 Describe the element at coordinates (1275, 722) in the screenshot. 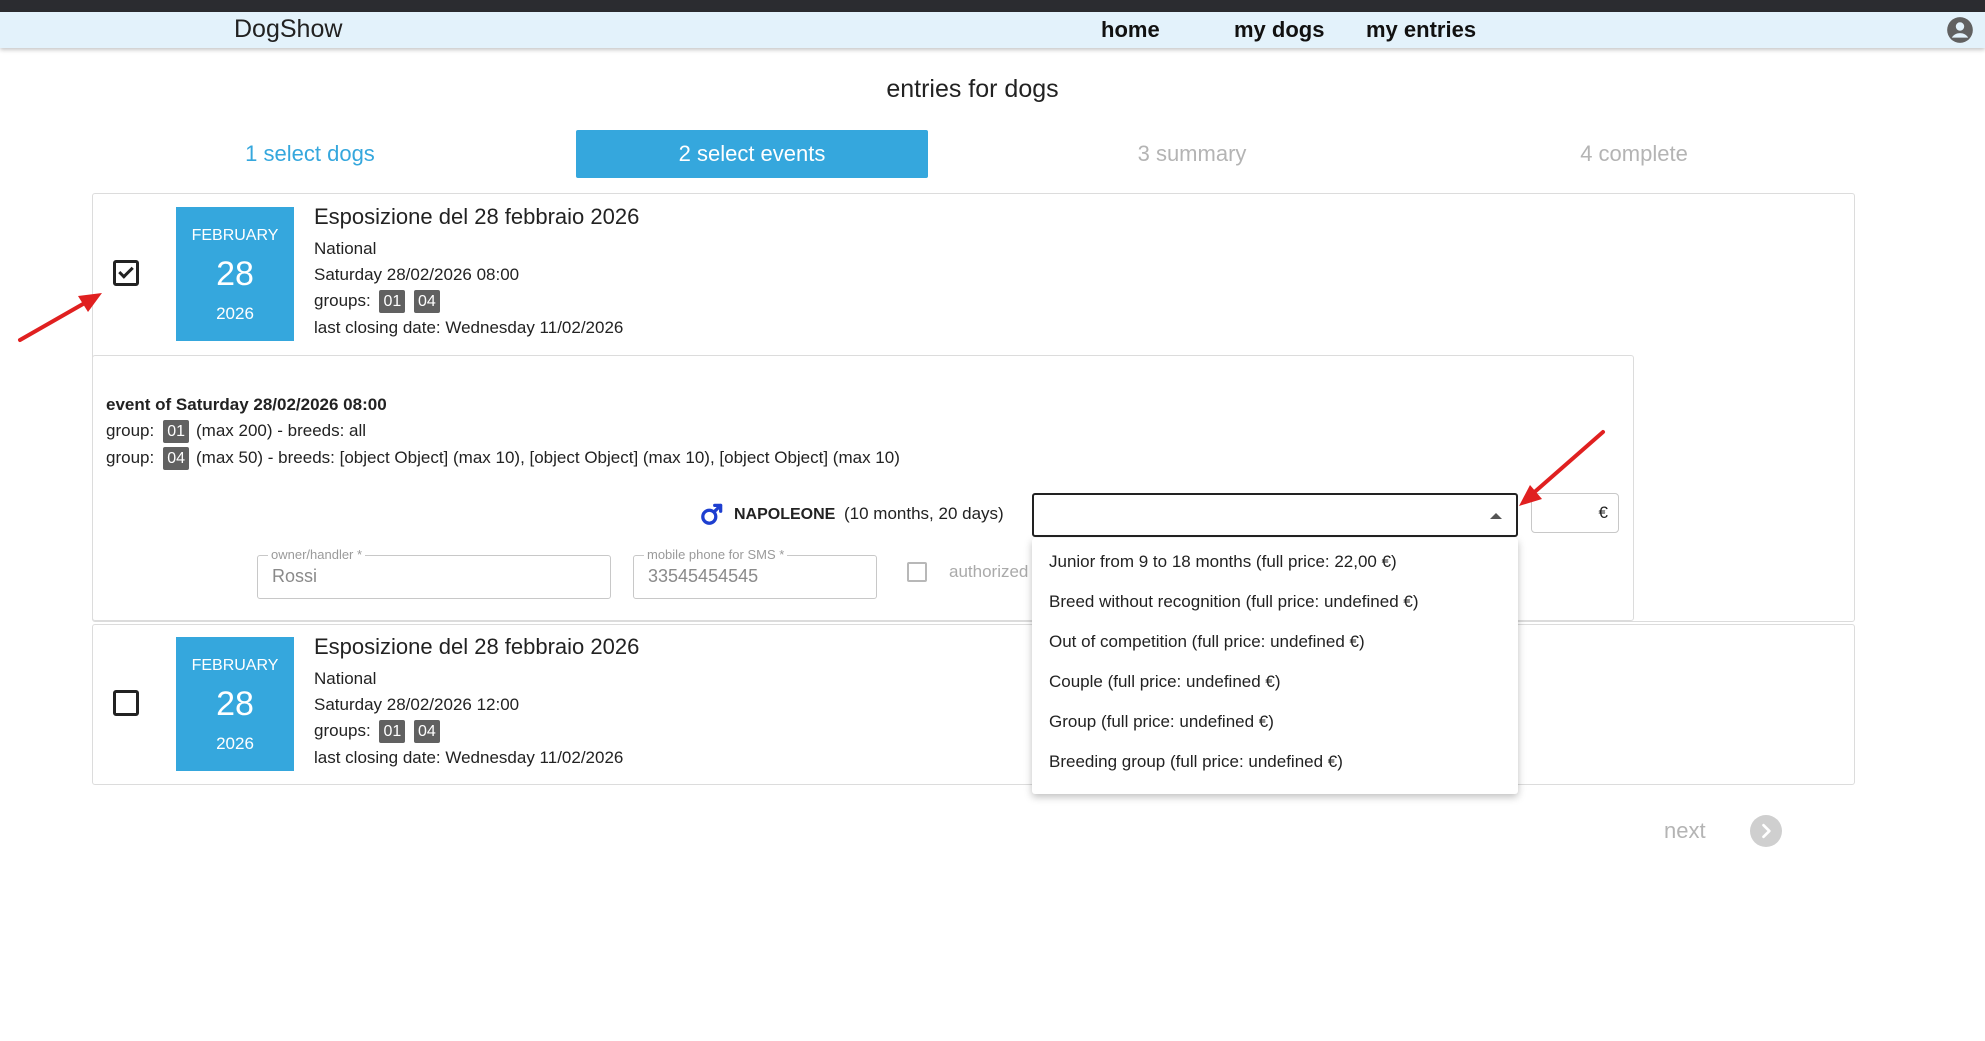

I see `option-group: Group (full price: undefined €)` at that location.